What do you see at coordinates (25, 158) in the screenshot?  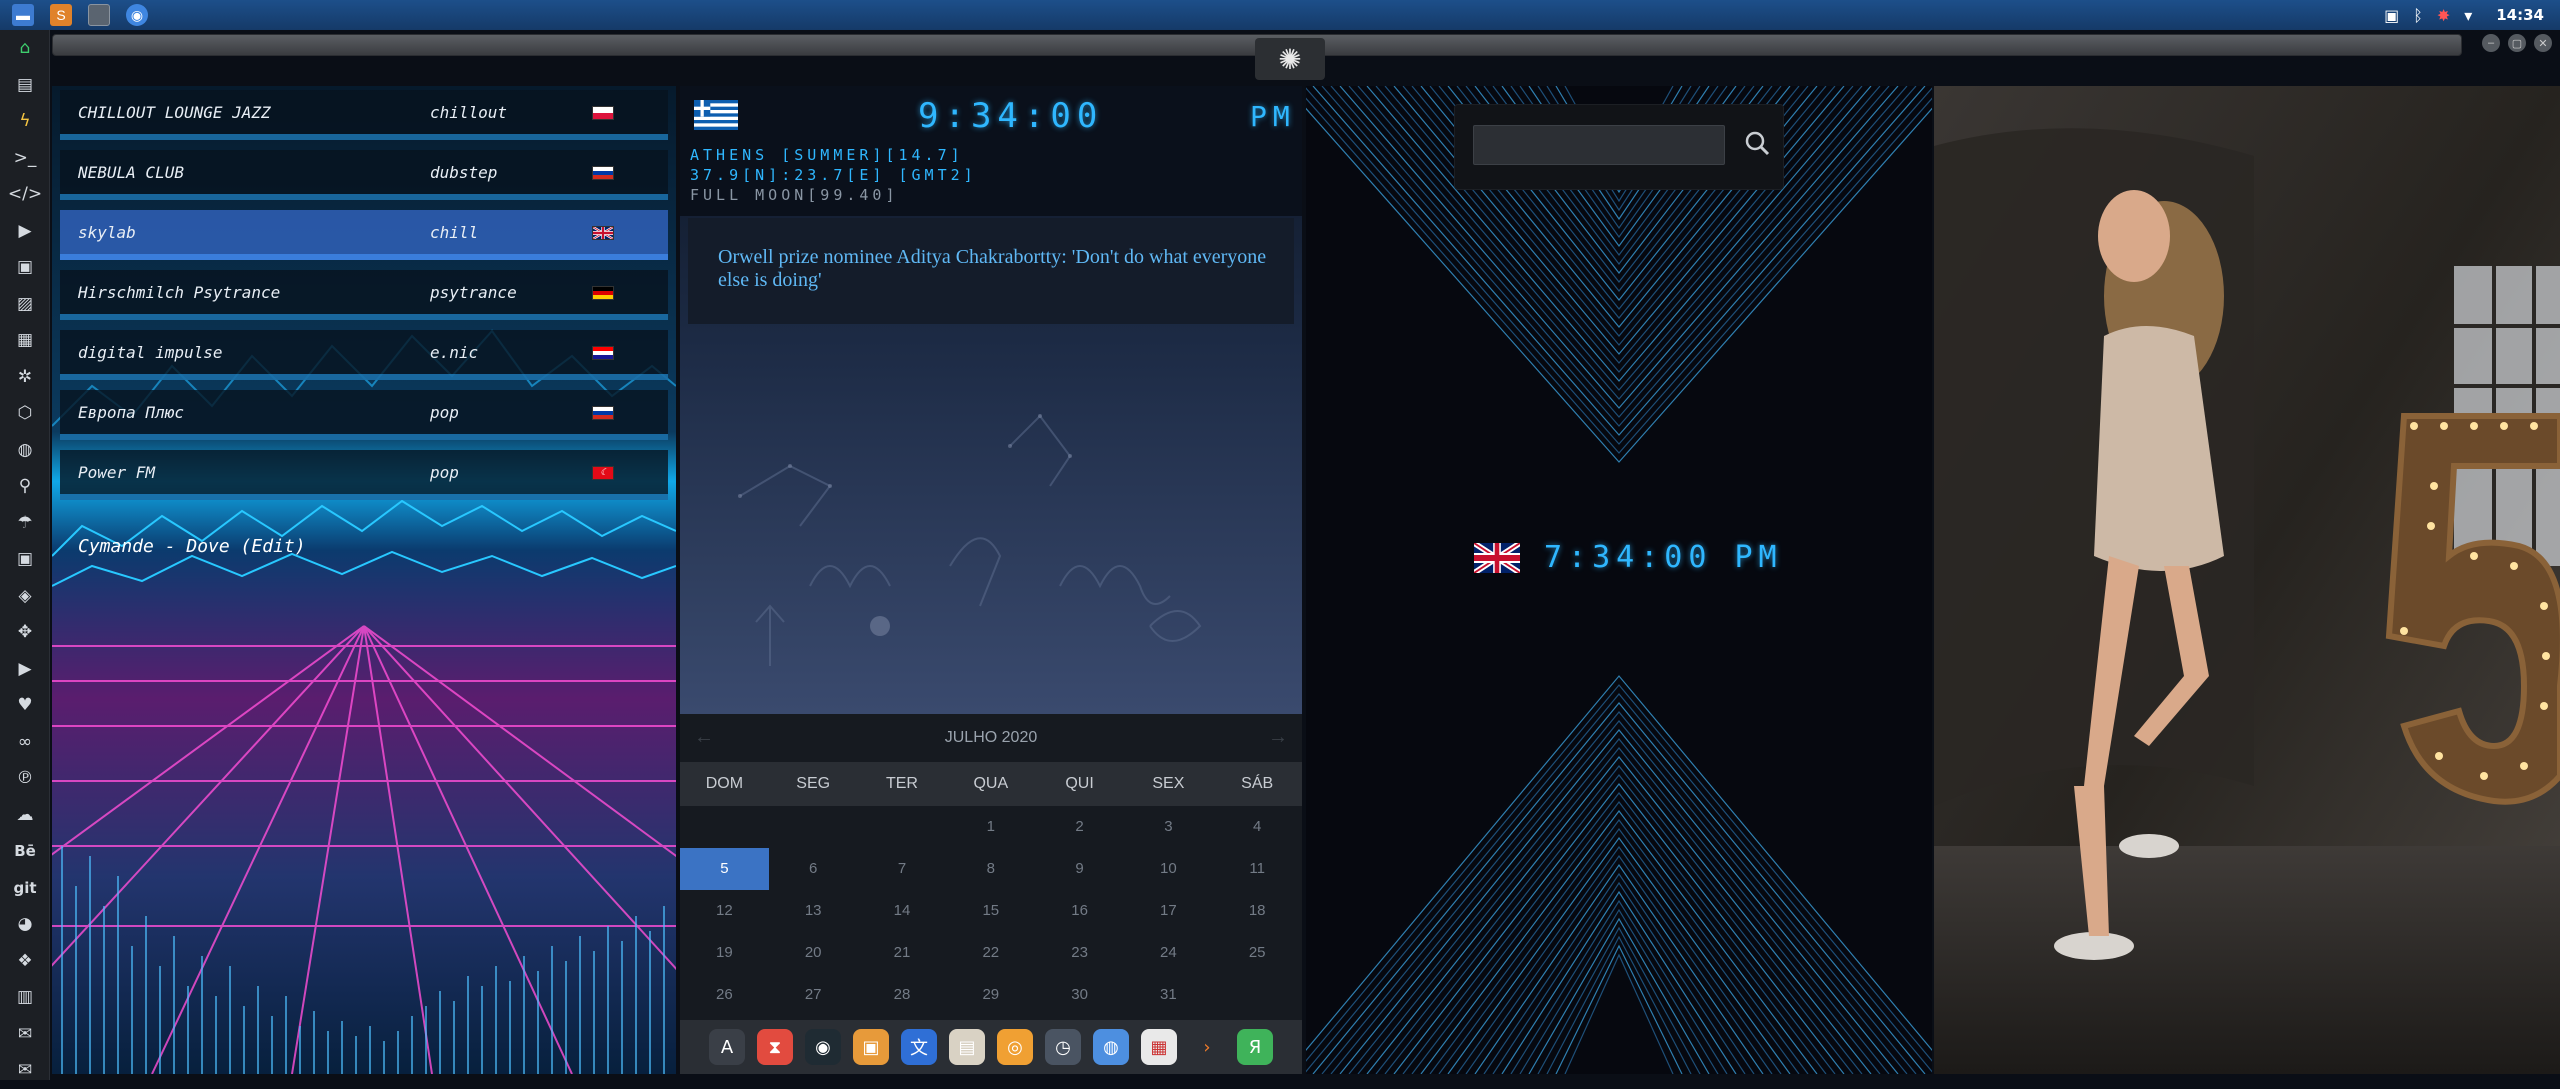 I see `terminal-icon: >_` at bounding box center [25, 158].